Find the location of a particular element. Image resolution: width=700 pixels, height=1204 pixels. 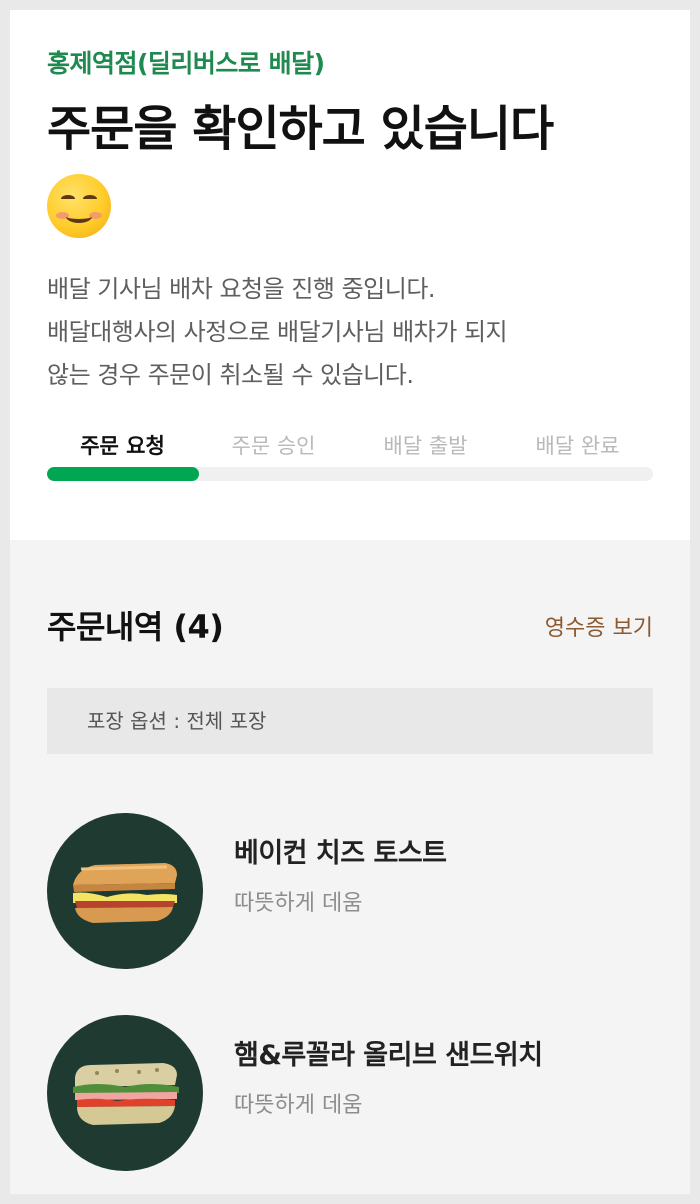

progress-bar-fill is located at coordinates (123, 474).